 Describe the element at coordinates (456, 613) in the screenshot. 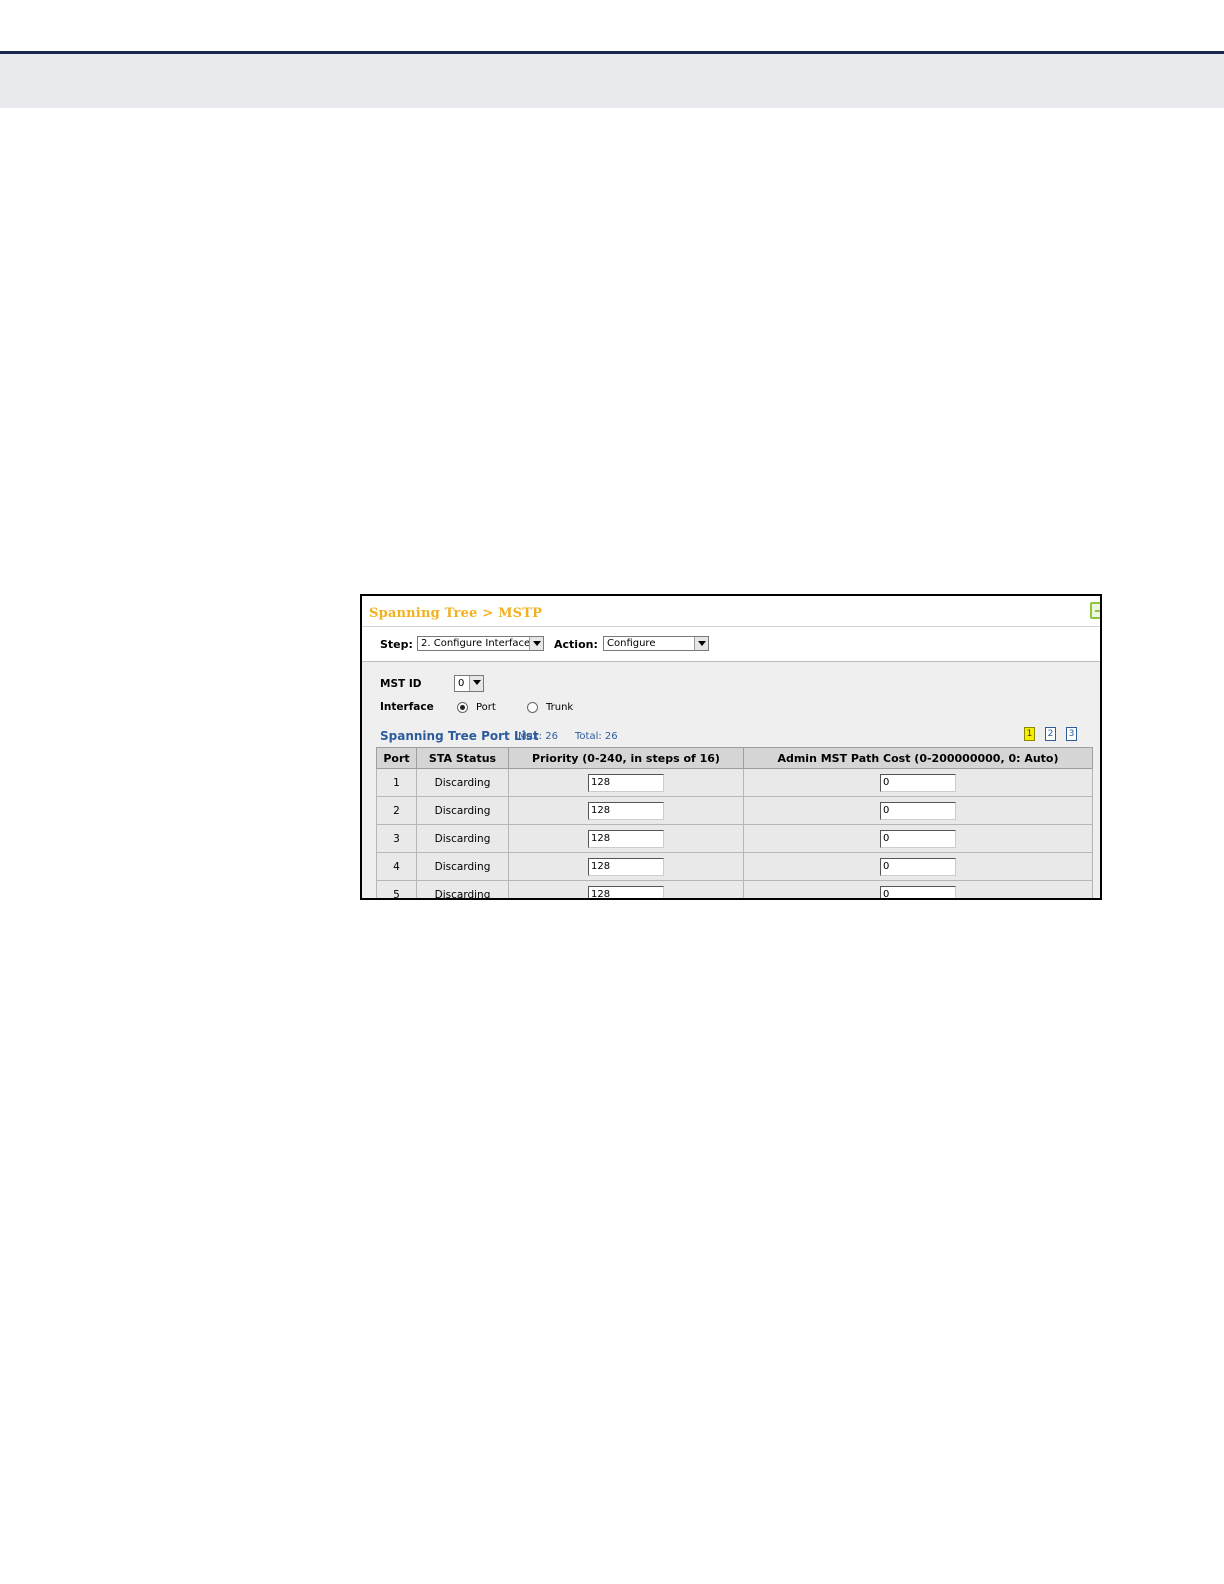

I see `page-title: Spanning Tree > MSTP` at that location.